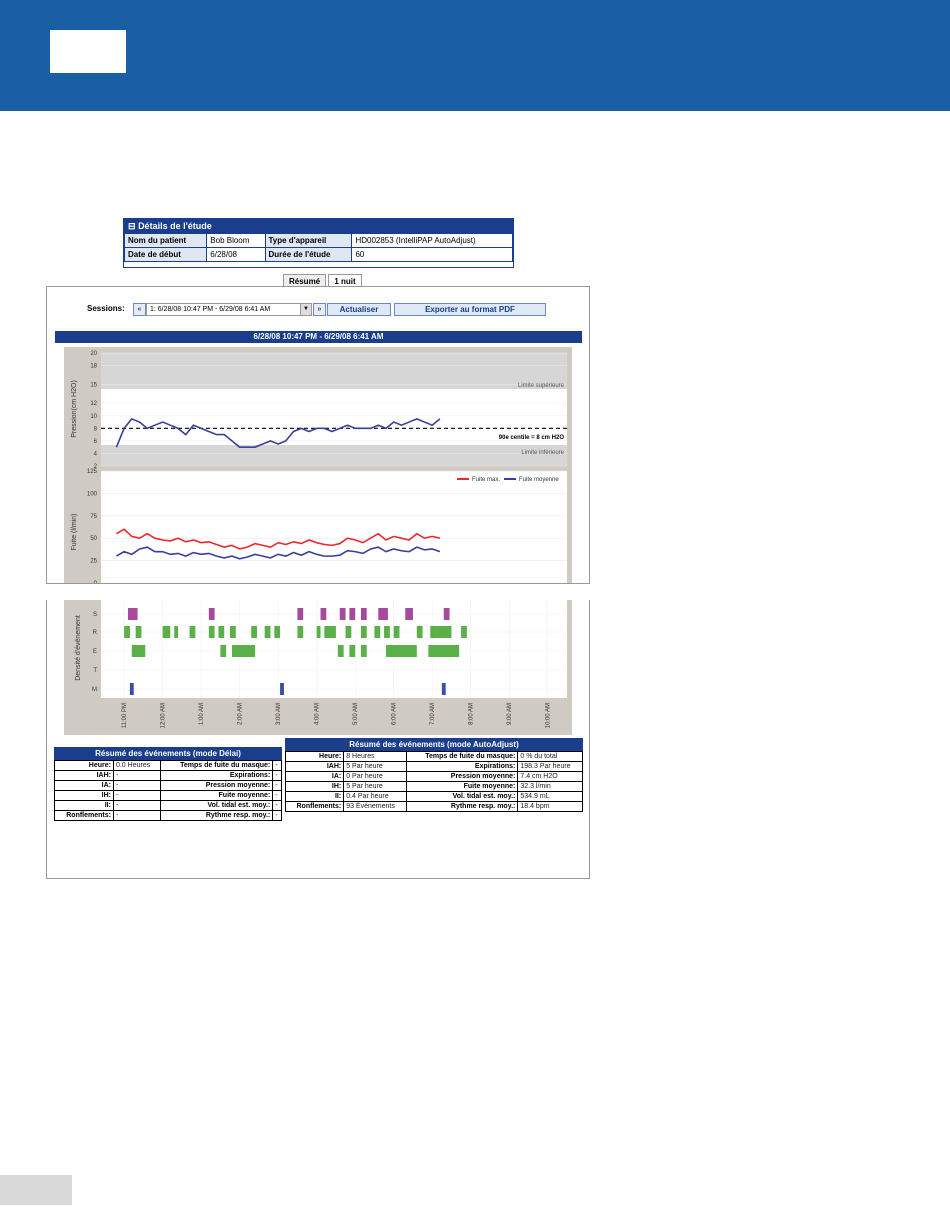  I want to click on delay-summary-cell-label: Expirations:, so click(216, 775).